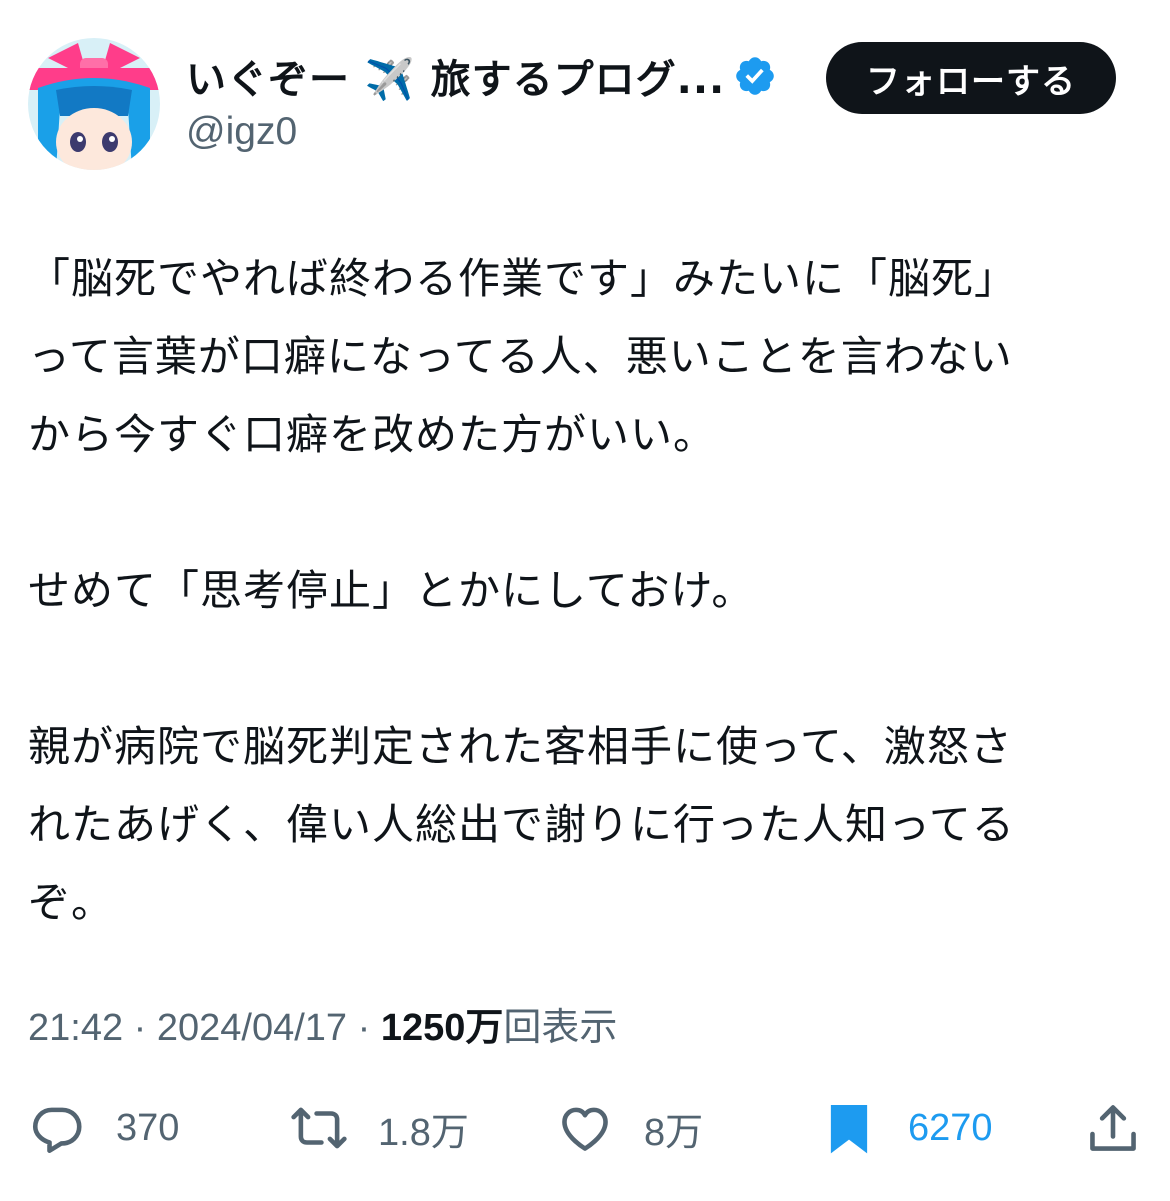  What do you see at coordinates (950, 1127) in the screenshot?
I see `bookmark-count: 6270` at bounding box center [950, 1127].